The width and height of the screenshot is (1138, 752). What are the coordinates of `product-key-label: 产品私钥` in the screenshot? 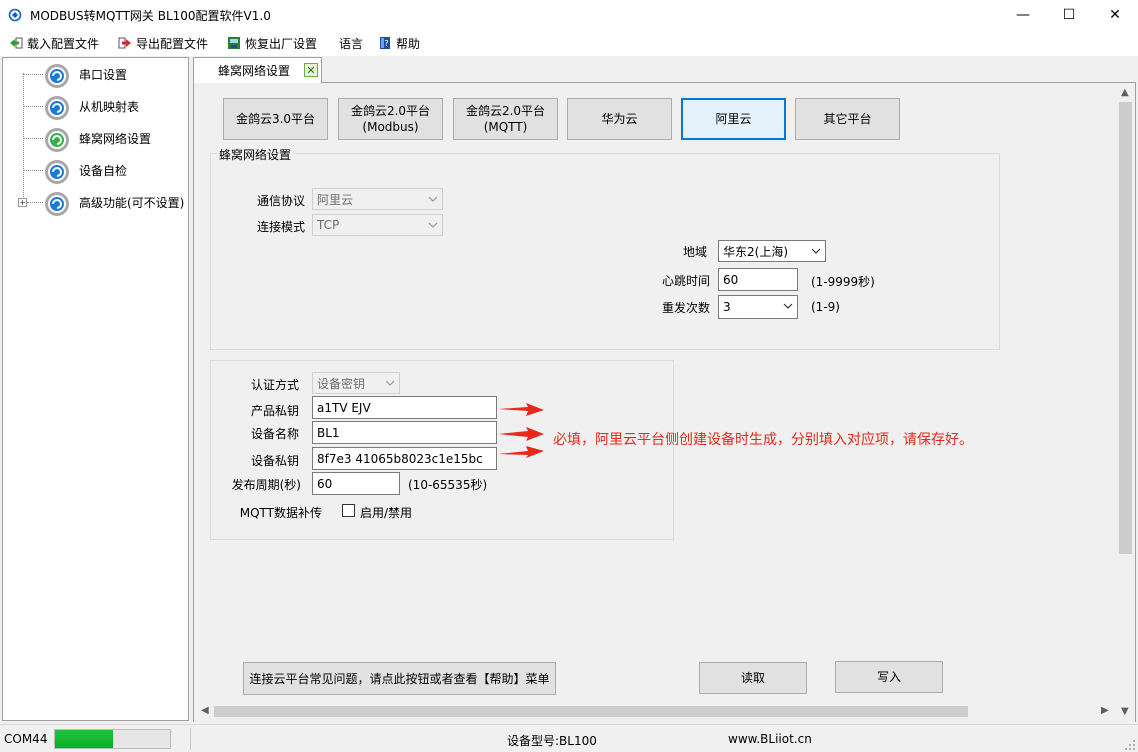 It's located at (274, 411).